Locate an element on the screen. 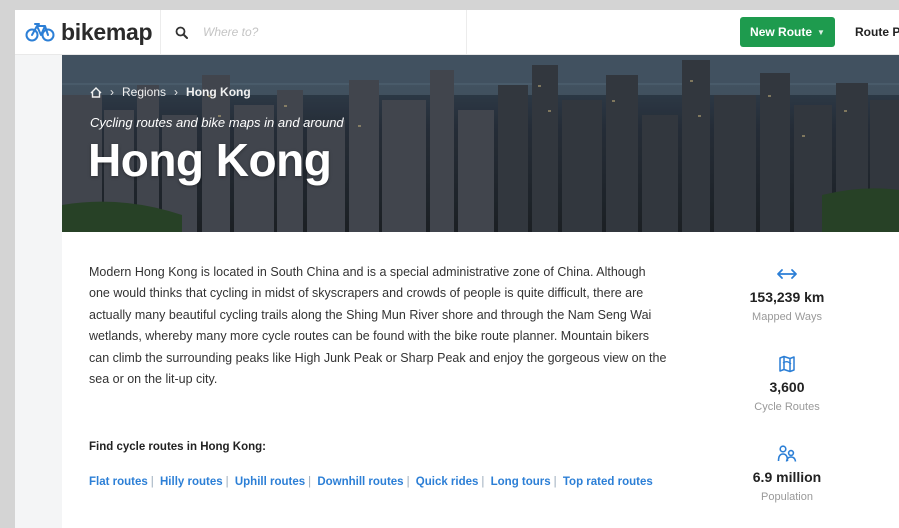  bicycle-icon is located at coordinates (40, 32).